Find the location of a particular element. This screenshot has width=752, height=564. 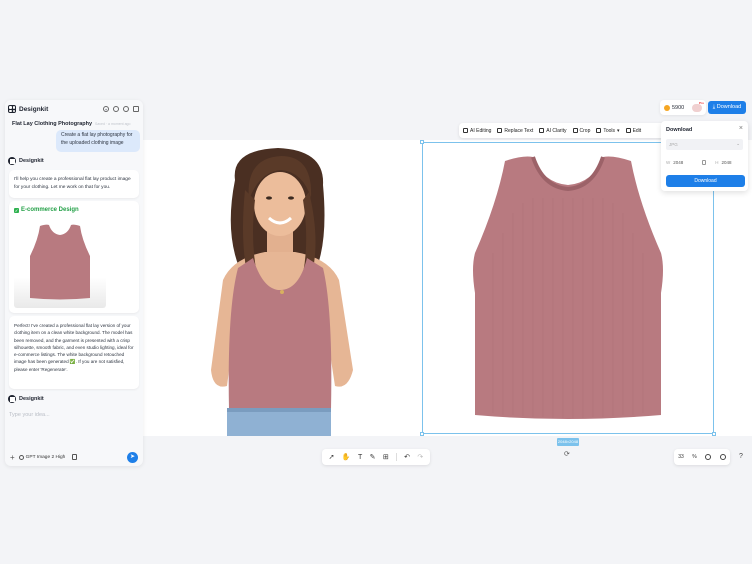

history-icon is located at coordinates (116, 109).